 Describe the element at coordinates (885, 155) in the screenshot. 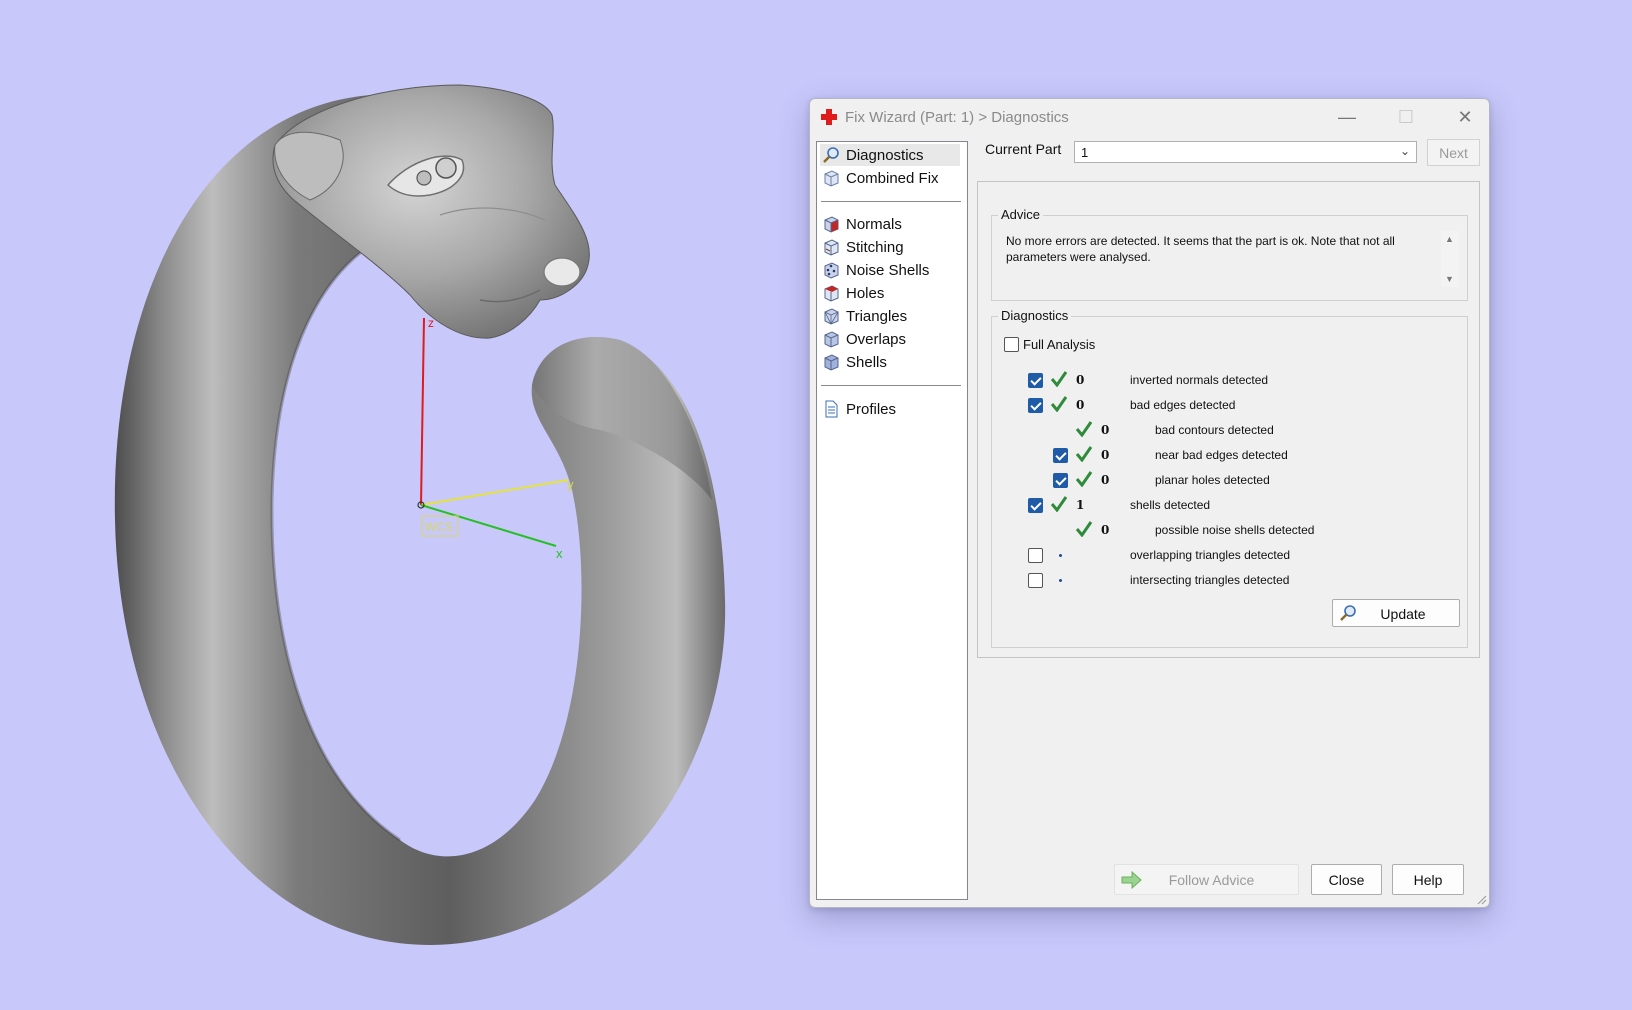

I see `nav-label-diagnostics: Diagnostics` at that location.